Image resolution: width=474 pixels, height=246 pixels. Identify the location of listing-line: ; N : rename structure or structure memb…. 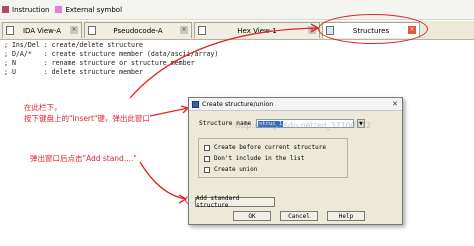
(99, 63).